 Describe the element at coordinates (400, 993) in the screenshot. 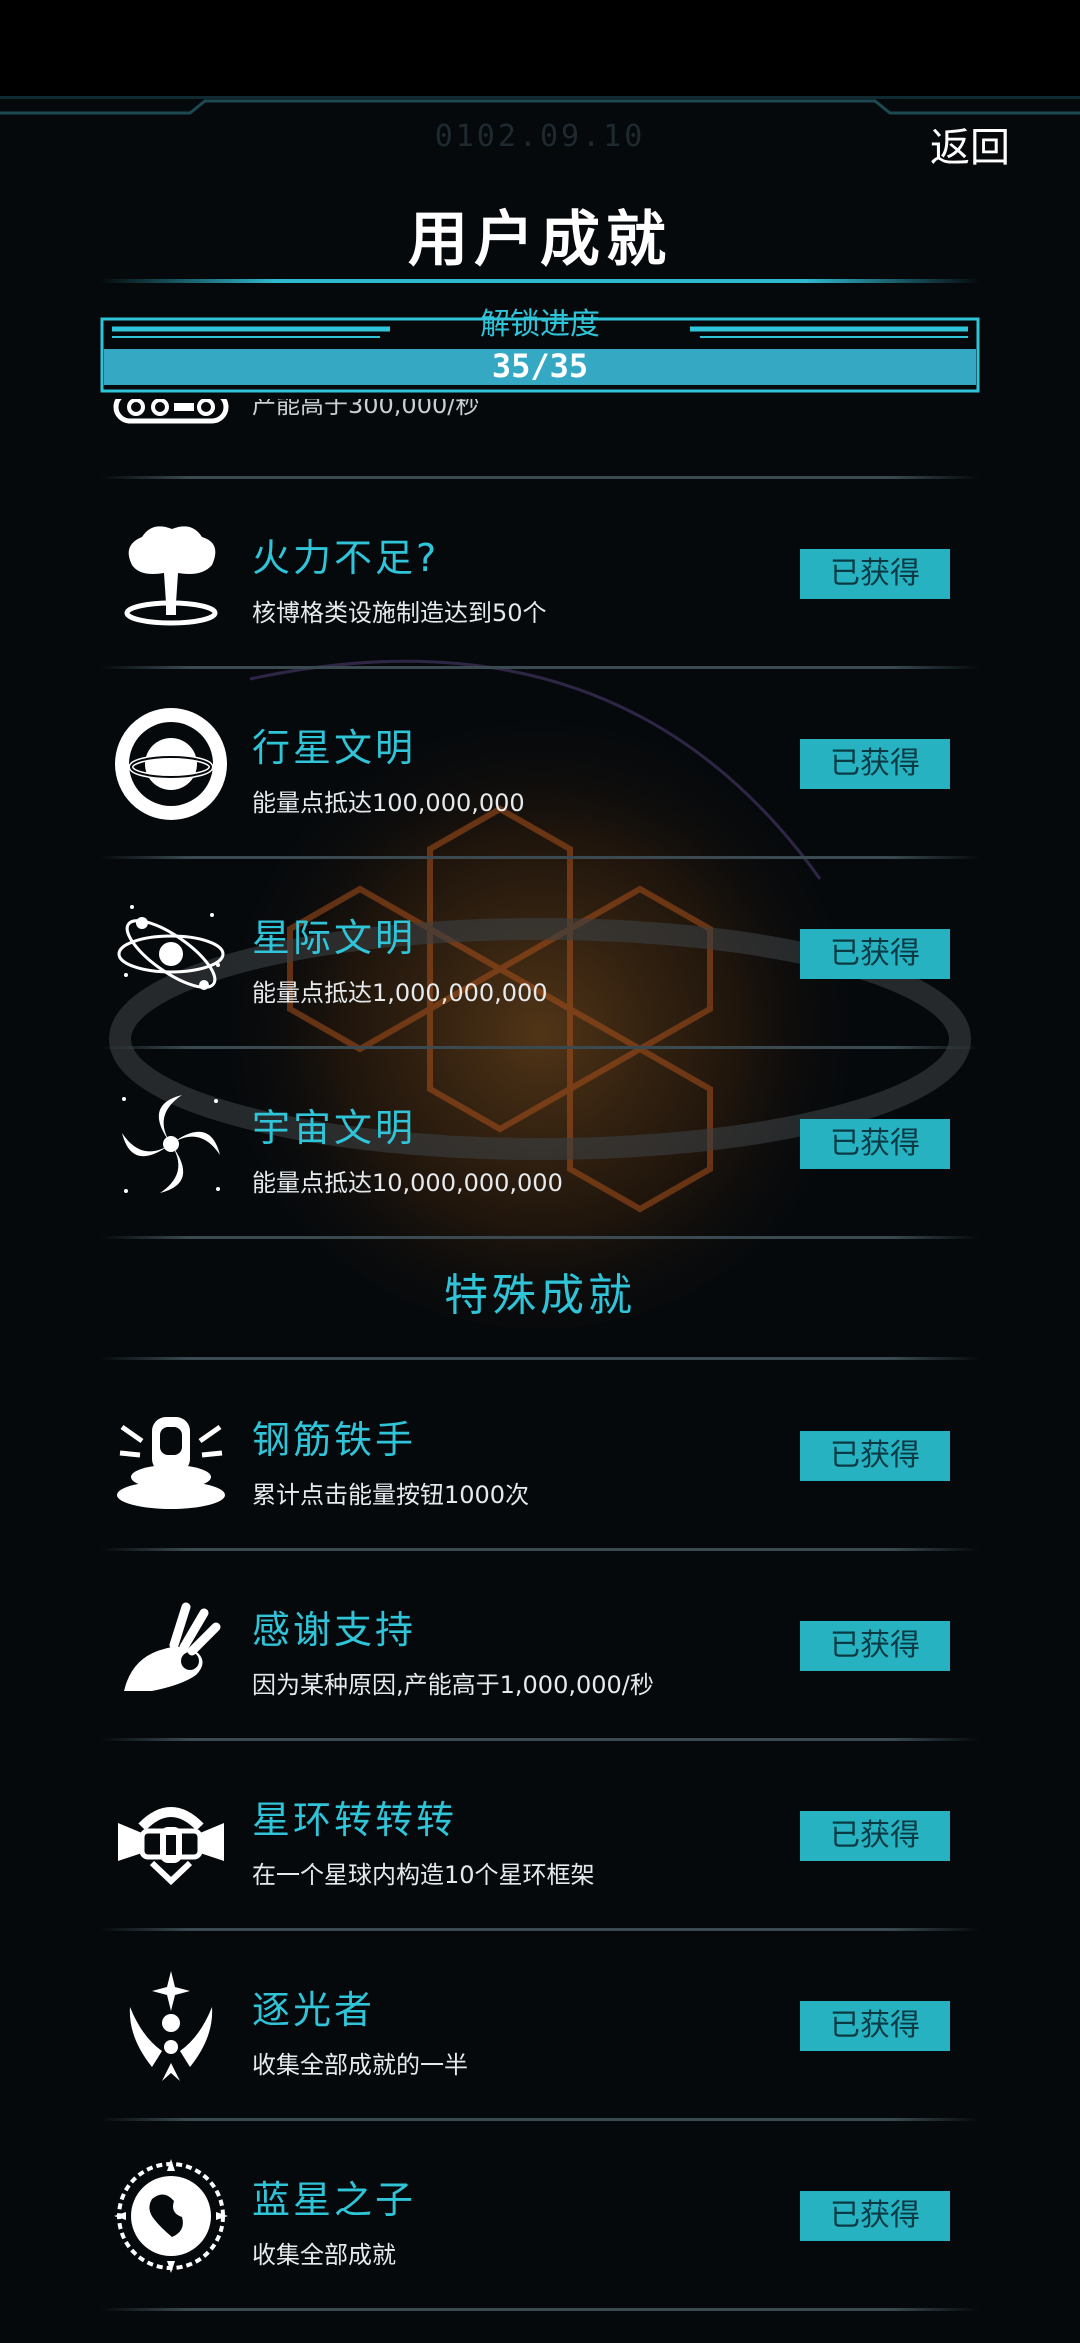

I see `achievement-desc: 能量点抵达1,000,000,000` at that location.